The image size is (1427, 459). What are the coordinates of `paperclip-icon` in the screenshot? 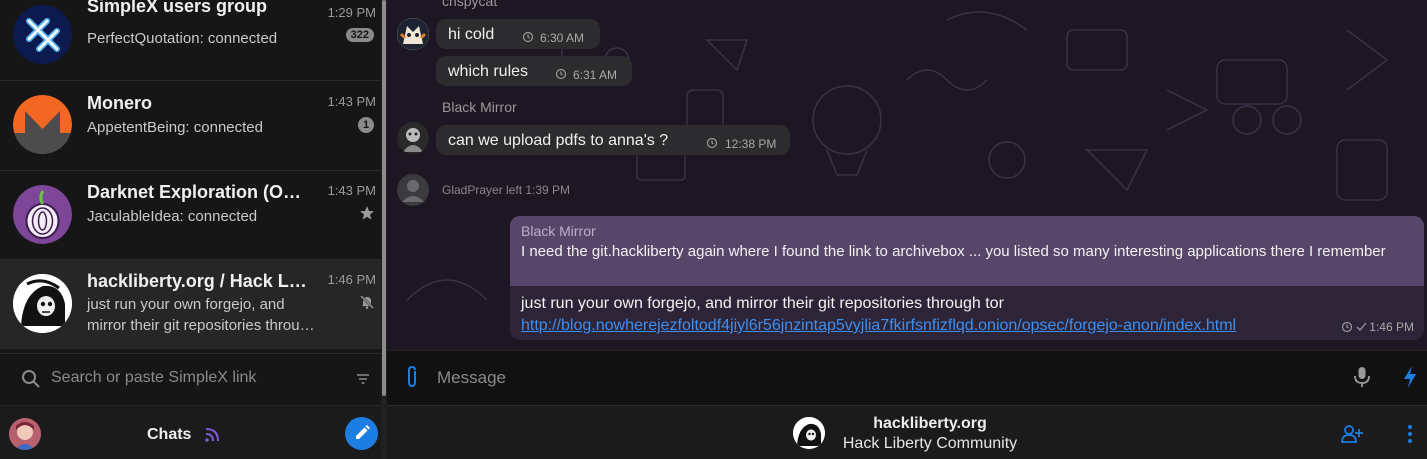 It's located at (412, 377).